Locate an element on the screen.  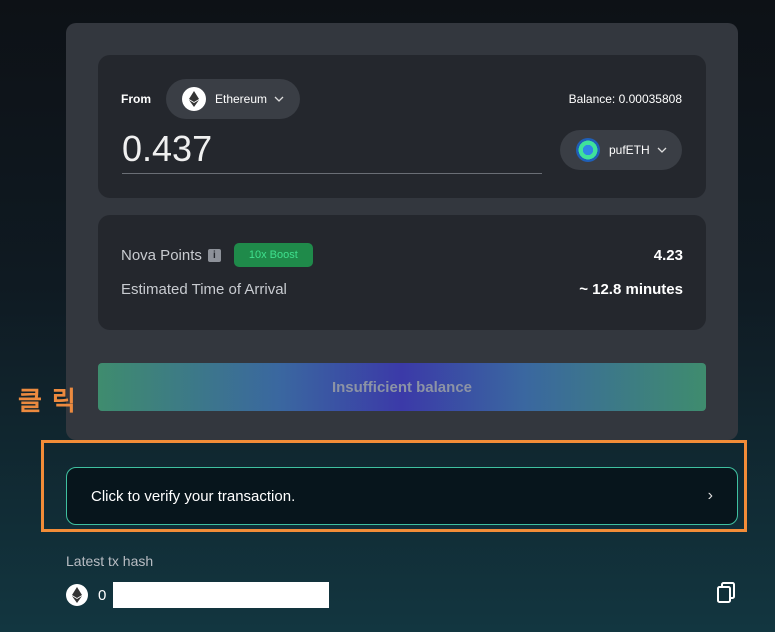
insufficient-balance-button: Insufficient balance is located at coordinates (402, 387).